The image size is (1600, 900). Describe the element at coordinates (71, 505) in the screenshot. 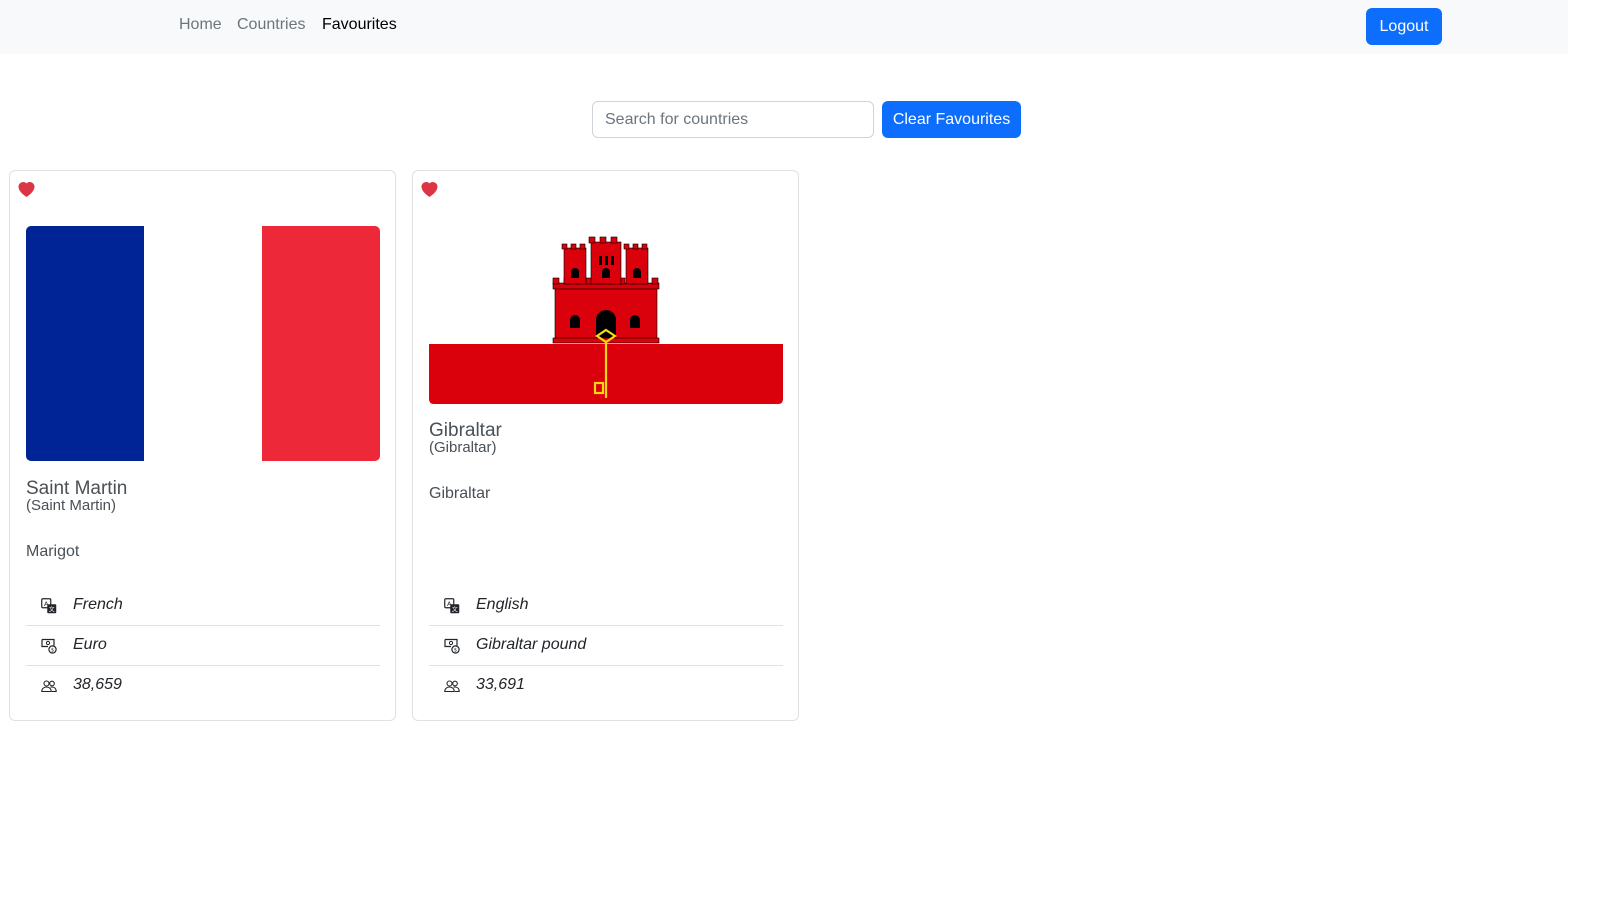

I see `country-native-name: (Saint Martin)` at that location.